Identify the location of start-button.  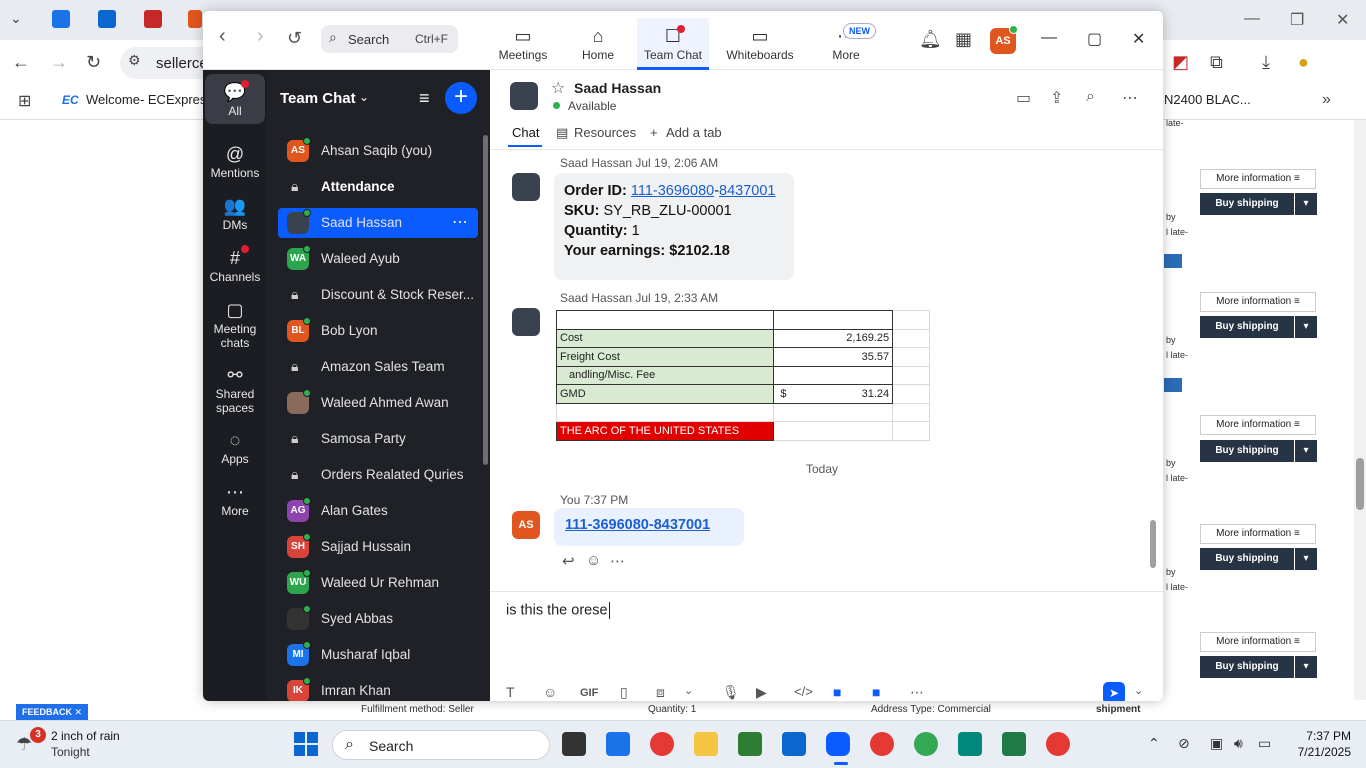
(306, 744).